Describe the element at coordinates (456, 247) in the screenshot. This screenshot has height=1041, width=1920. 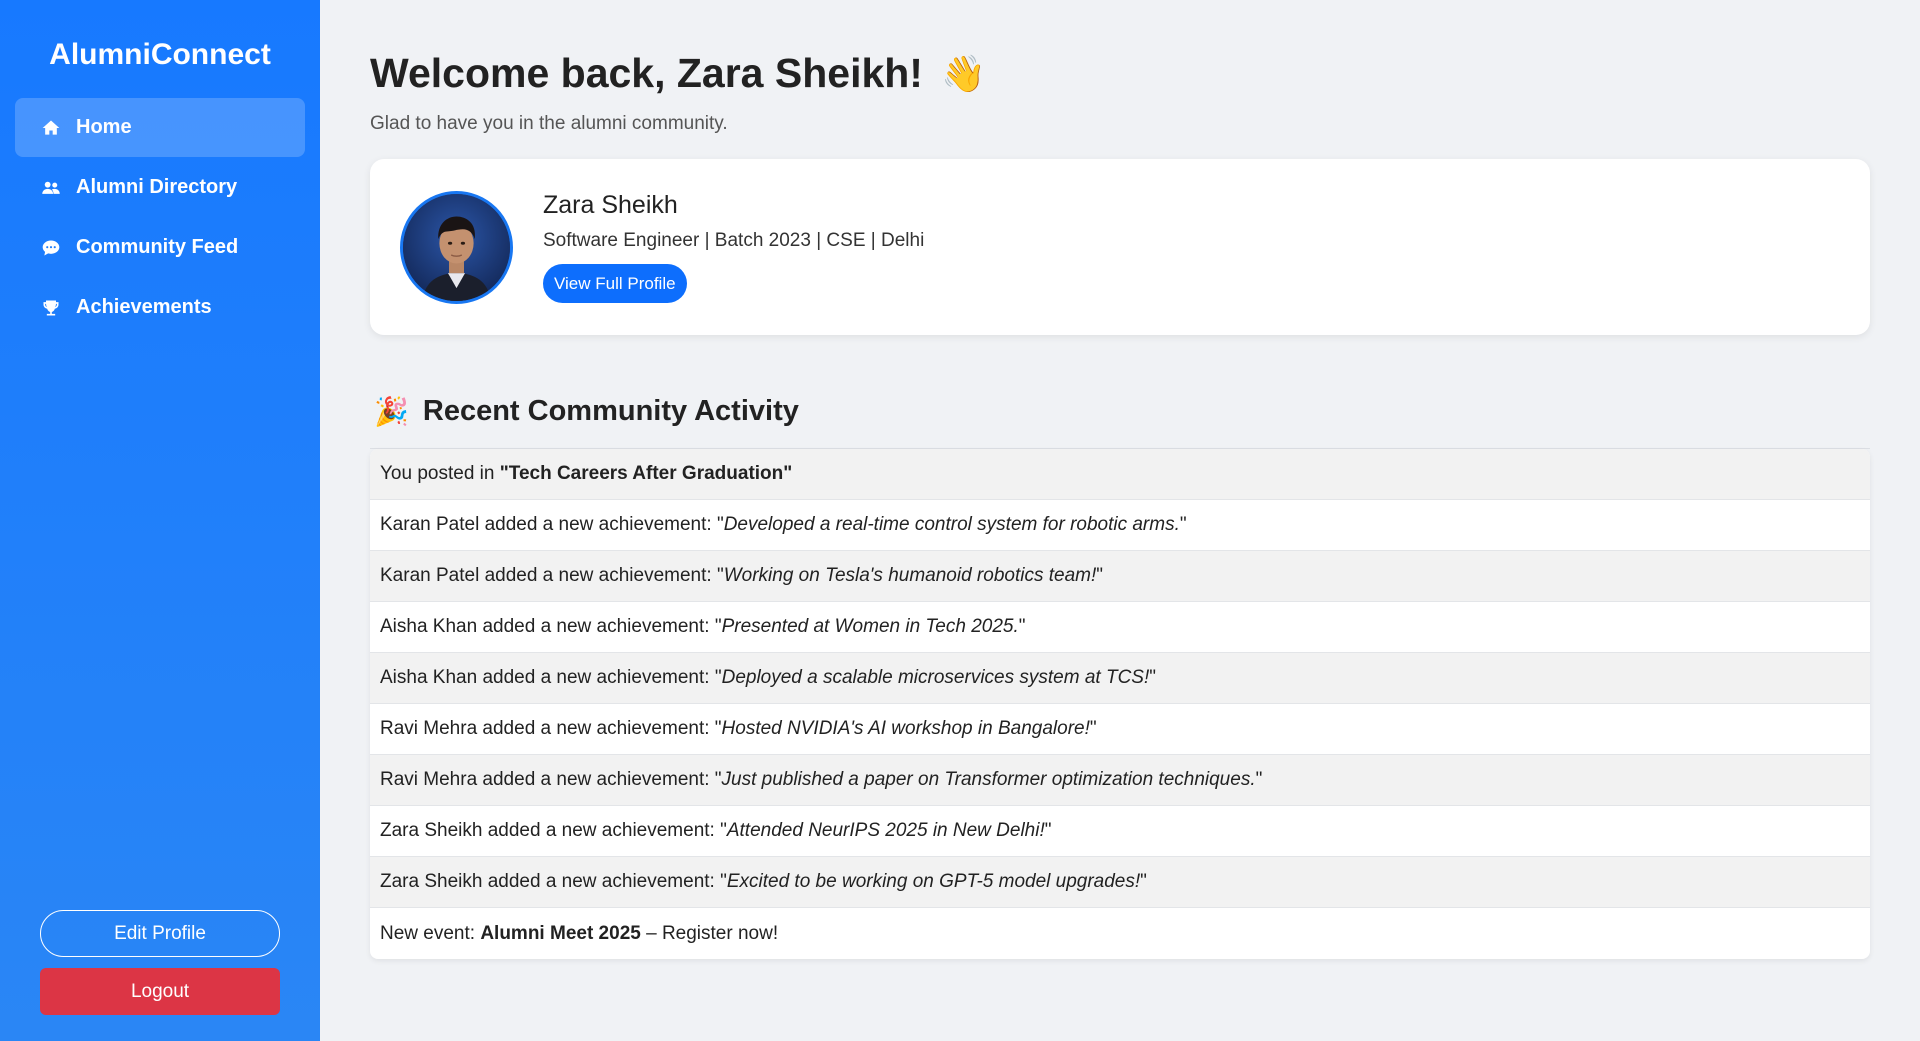
I see `avatar` at that location.